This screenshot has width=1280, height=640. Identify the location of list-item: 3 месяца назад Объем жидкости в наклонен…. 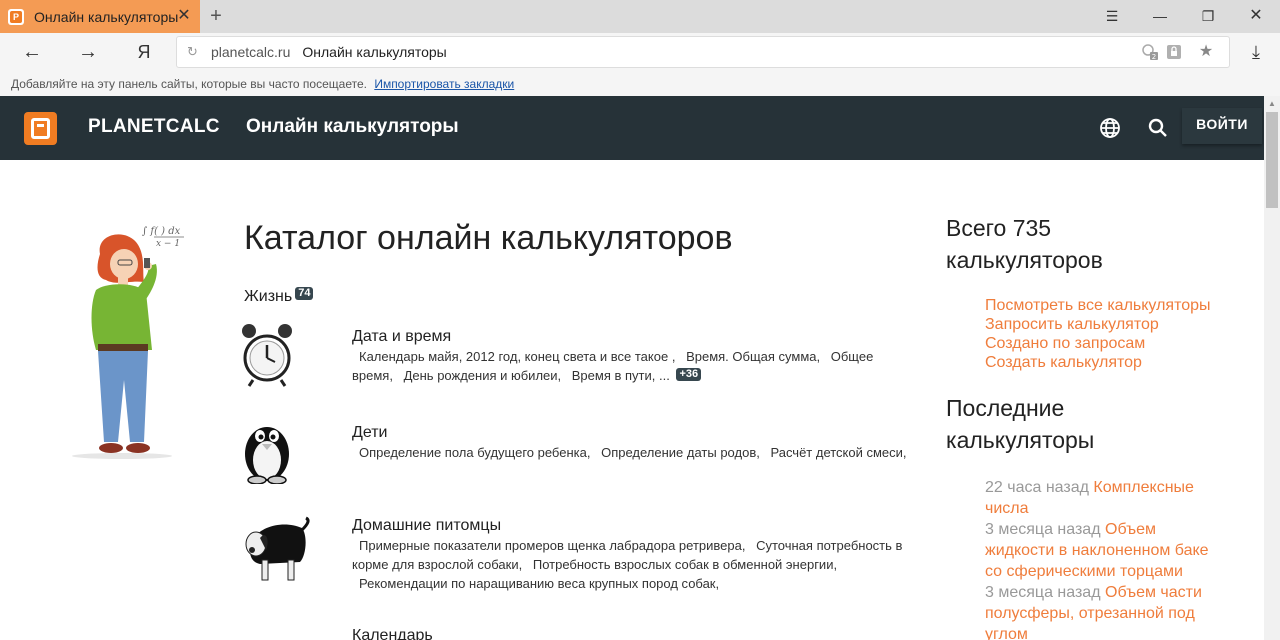
(1105, 550).